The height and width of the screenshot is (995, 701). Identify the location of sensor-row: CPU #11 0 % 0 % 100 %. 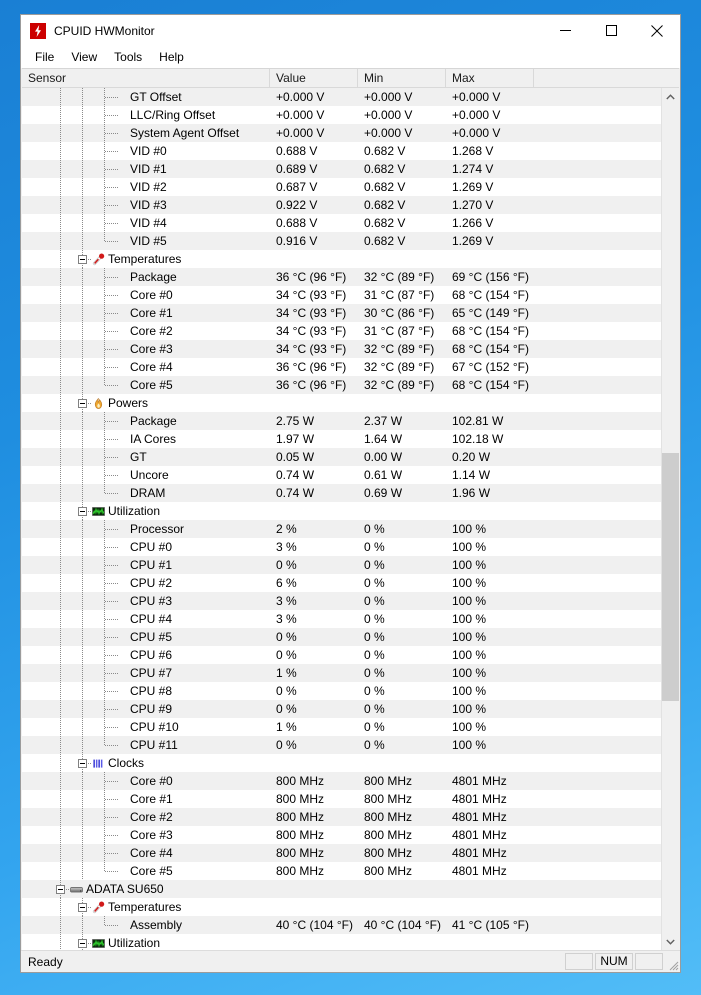
(341, 745).